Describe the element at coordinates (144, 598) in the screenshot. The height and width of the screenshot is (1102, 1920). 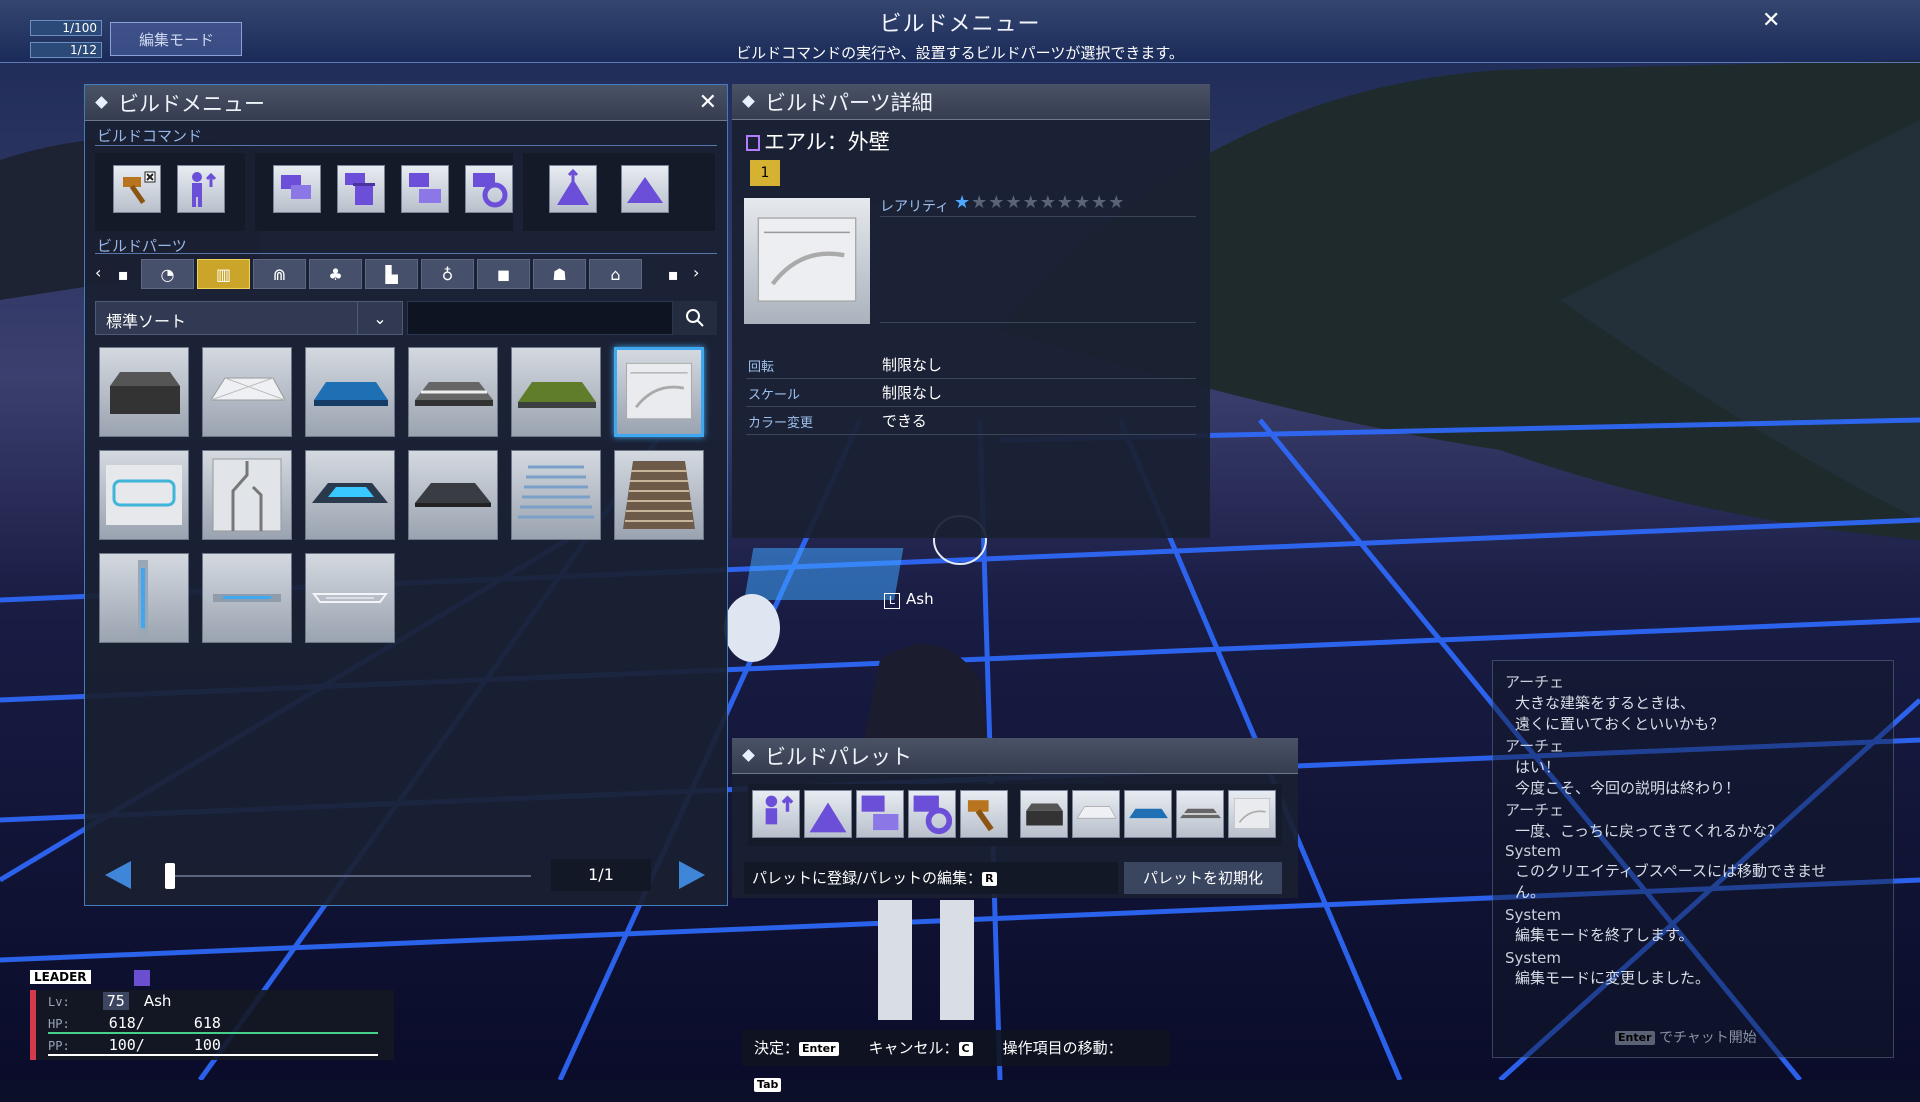
I see `pillar-part` at that location.